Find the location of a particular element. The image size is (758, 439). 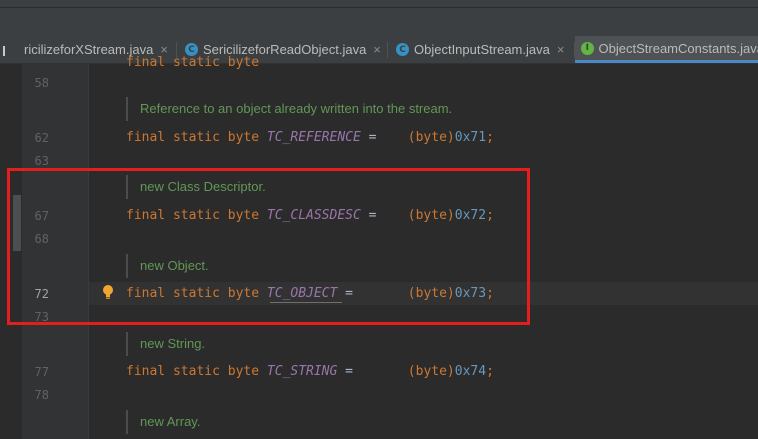

tab-objectinputstream: C ObjectInputStream.java × is located at coordinates (480, 49).